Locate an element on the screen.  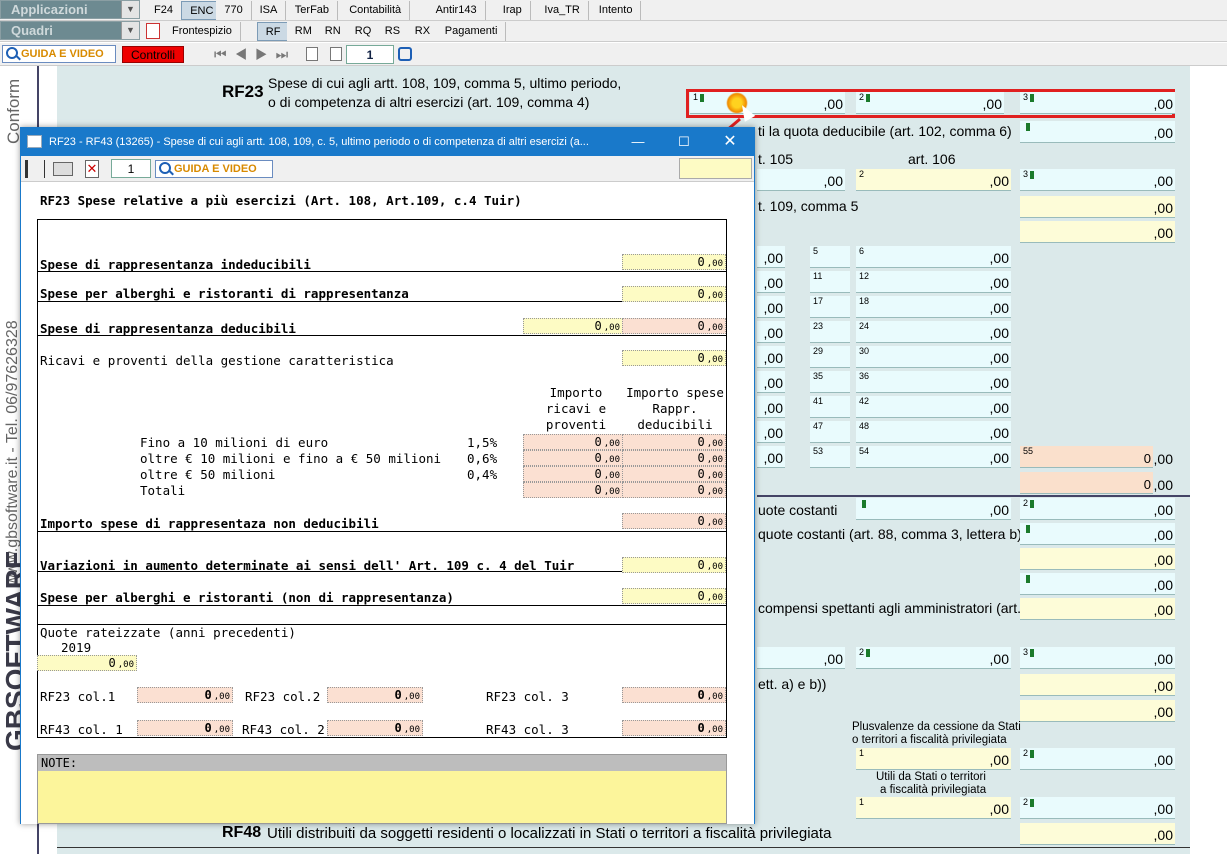
alb-field: 0,00 is located at coordinates (674, 294).